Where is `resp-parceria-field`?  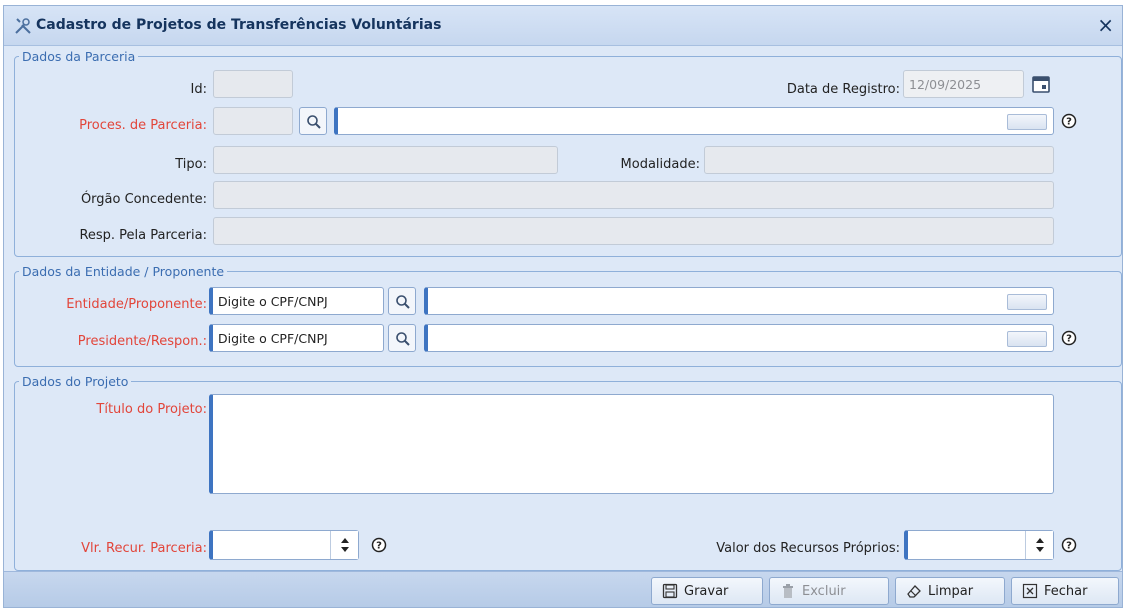
resp-parceria-field is located at coordinates (633, 231).